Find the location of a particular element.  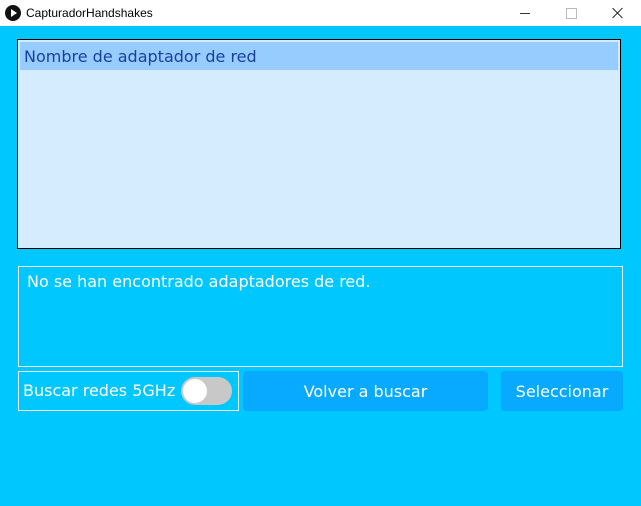

minimize-icon is located at coordinates (525, 13).